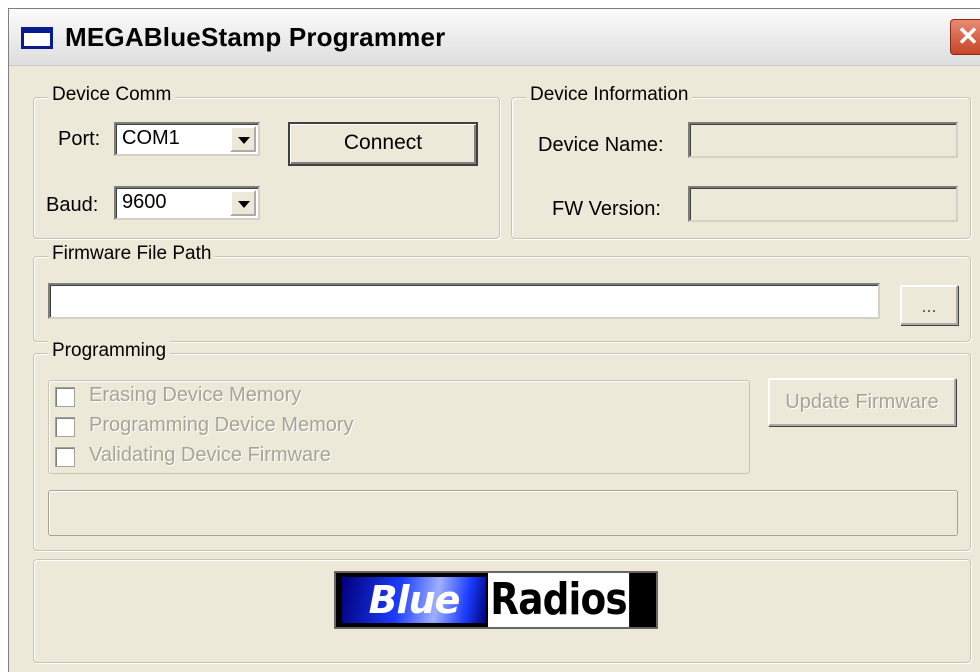 This screenshot has width=980, height=672. What do you see at coordinates (112, 95) in the screenshot?
I see `device-comm-legend: Device Comm` at bounding box center [112, 95].